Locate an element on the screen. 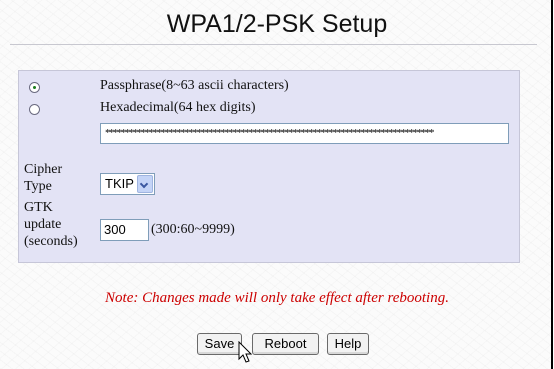 This screenshot has height=369, width=554. cipher-type-label: Cipher Type is located at coordinates (43, 178).